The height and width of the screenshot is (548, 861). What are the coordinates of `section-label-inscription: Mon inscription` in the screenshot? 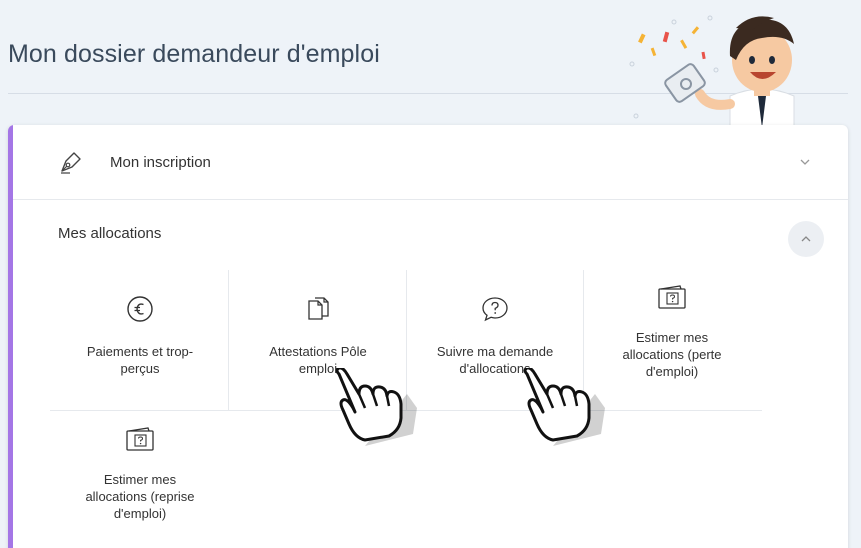 It's located at (160, 162).